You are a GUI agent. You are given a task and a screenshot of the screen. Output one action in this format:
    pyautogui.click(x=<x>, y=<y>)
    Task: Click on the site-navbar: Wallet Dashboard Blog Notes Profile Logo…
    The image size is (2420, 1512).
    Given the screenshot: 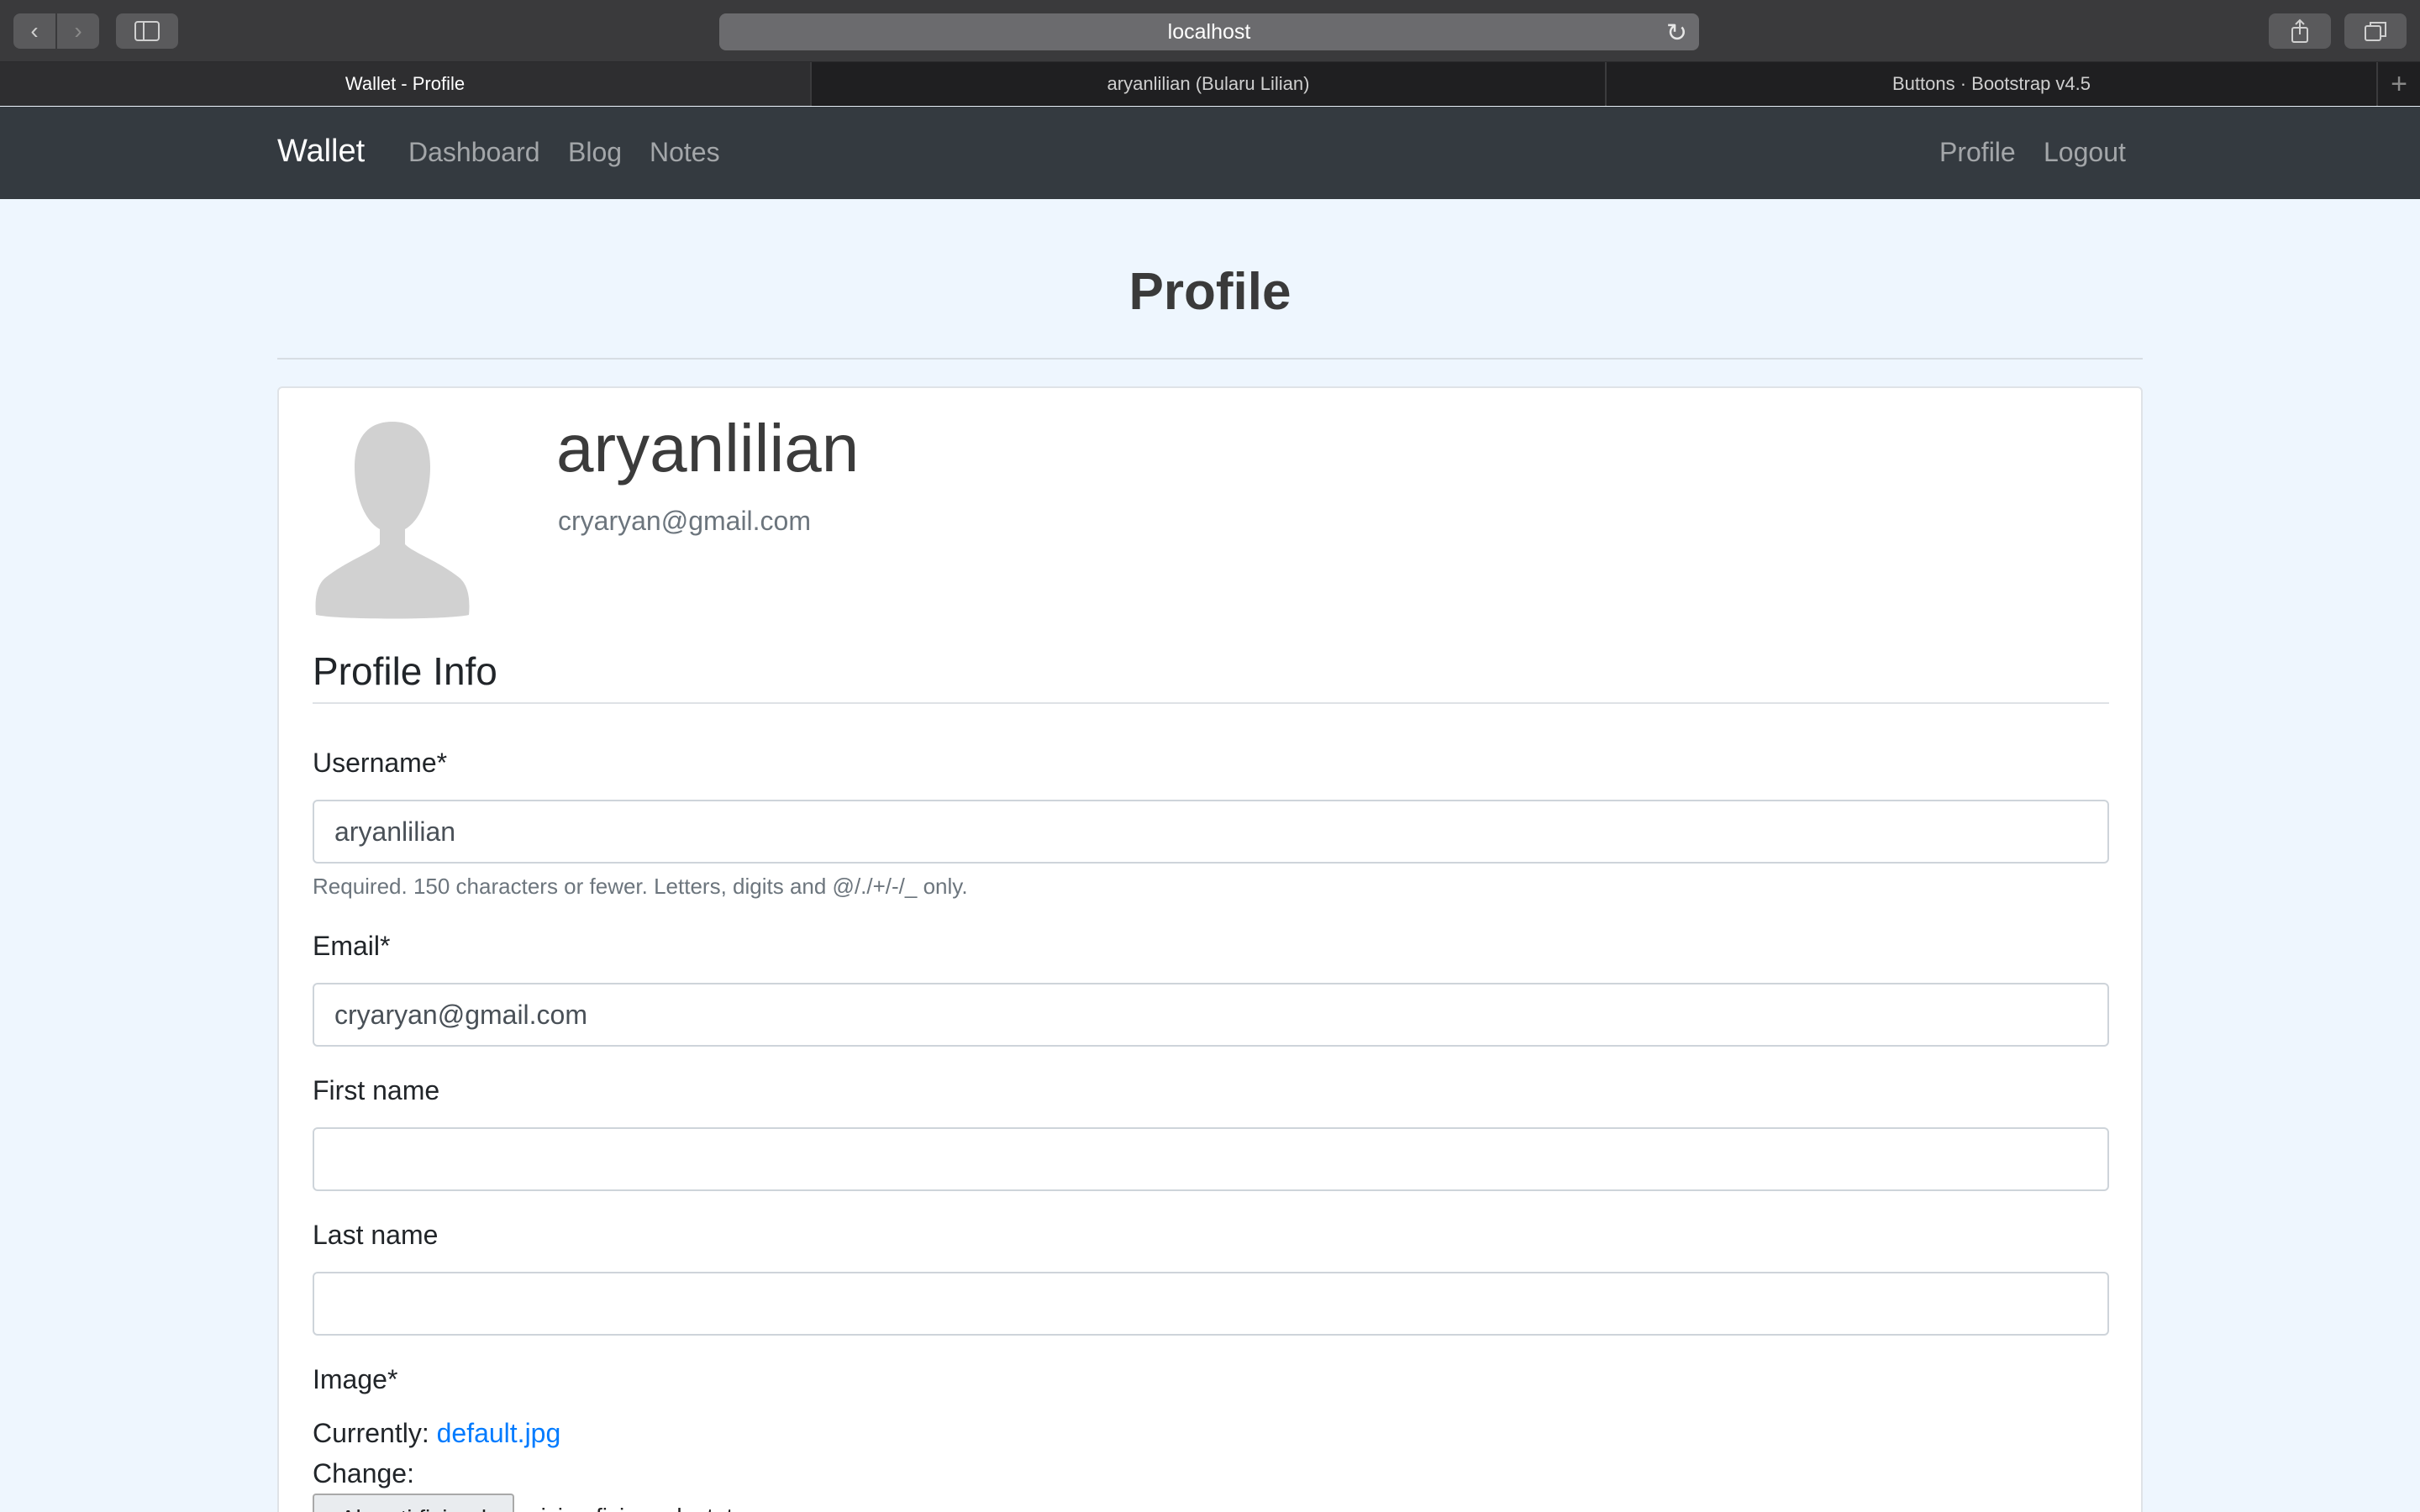 What is the action you would take?
    pyautogui.click(x=1210, y=153)
    